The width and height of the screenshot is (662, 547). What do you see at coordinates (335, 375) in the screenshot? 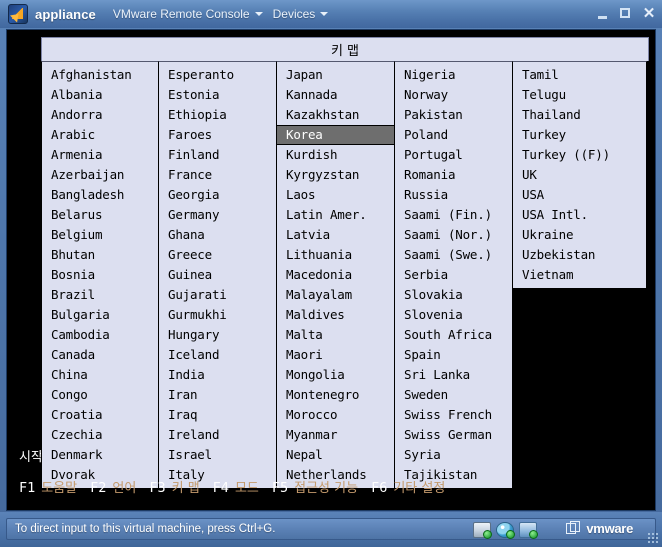
I see `keymap-item: Mongolia` at bounding box center [335, 375].